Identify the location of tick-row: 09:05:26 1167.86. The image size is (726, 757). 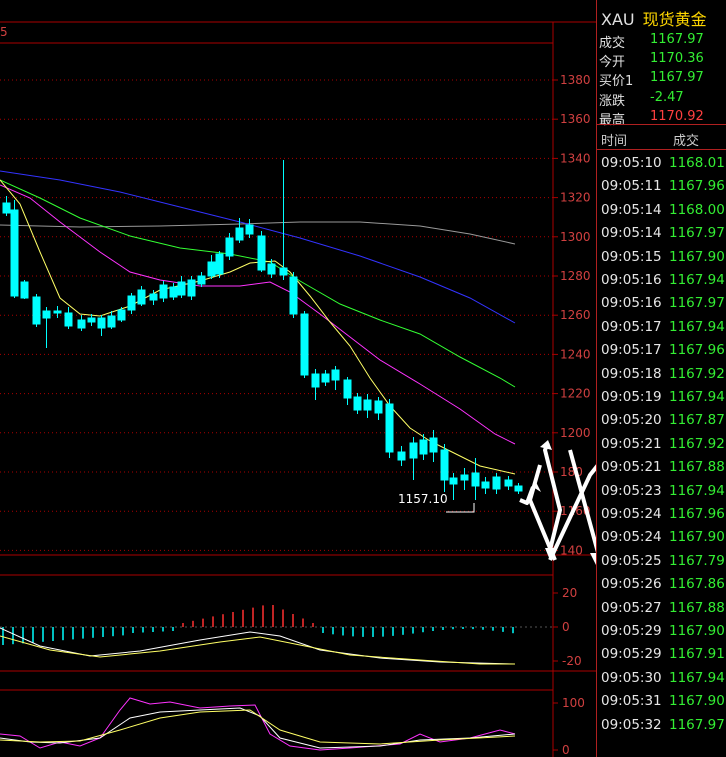
(661, 584).